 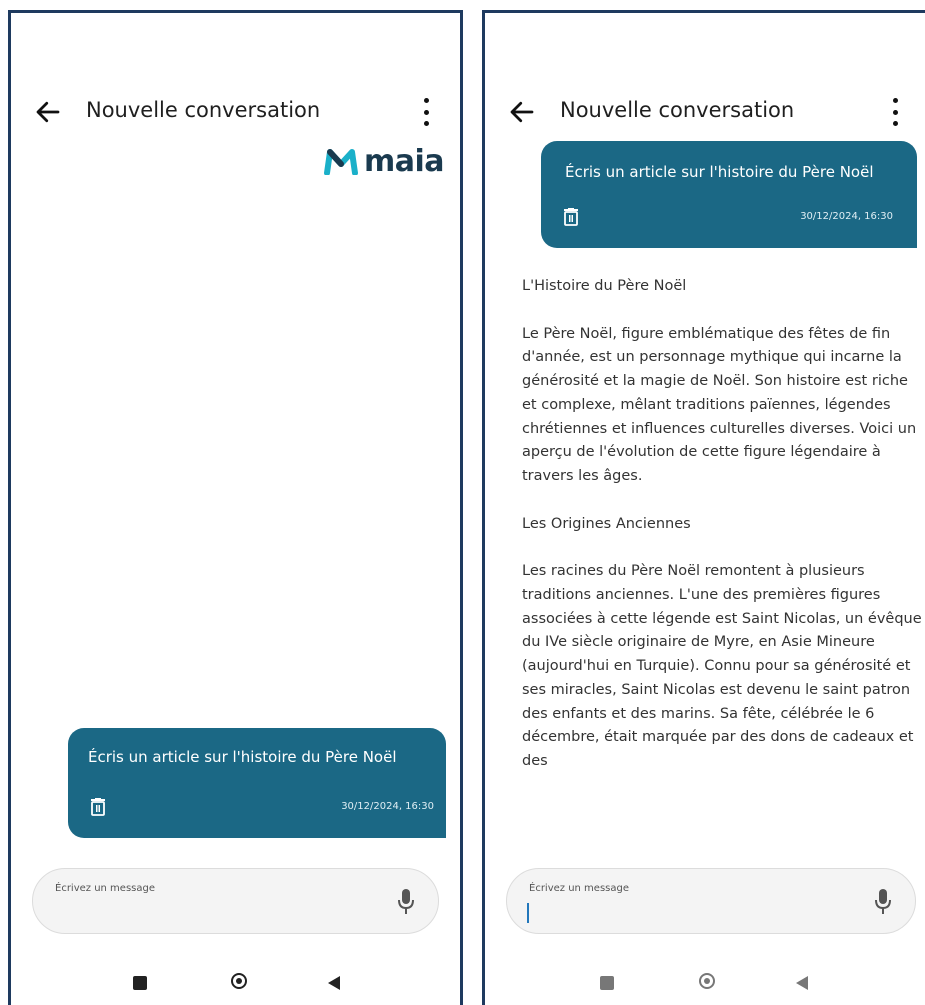 What do you see at coordinates (404, 161) in the screenshot?
I see `logo-text: maia` at bounding box center [404, 161].